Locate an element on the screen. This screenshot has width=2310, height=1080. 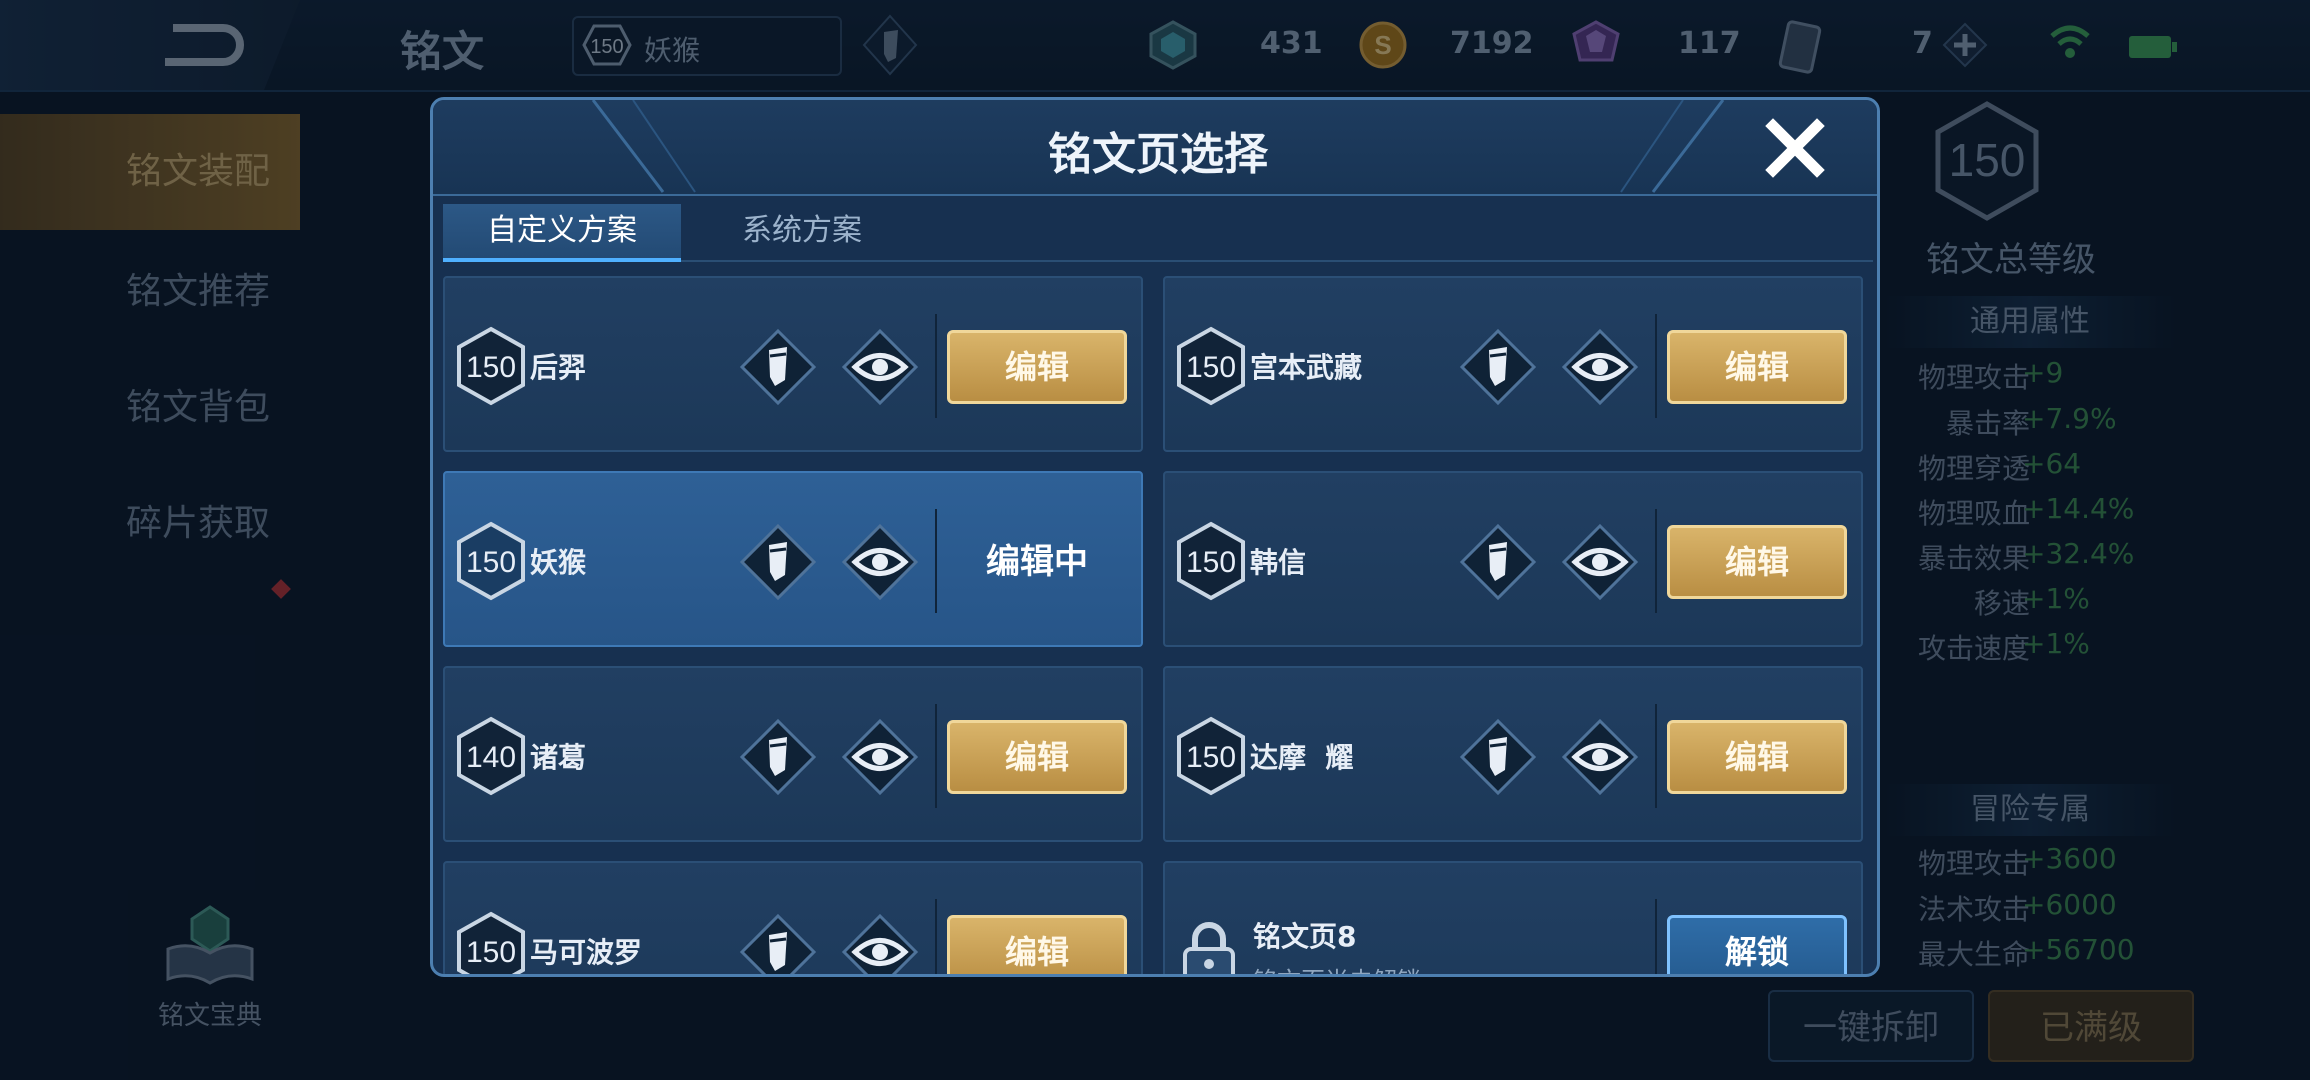
locked-page-subtitle: 铭文页尚未解锁 is located at coordinates (1337, 967).